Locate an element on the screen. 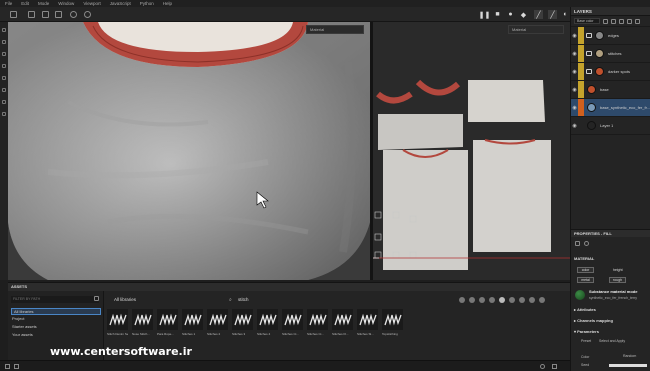 Image resolution: width=650 pixels, height=371 pixels. asset-item: Stitches 3 is located at coordinates (242, 324).